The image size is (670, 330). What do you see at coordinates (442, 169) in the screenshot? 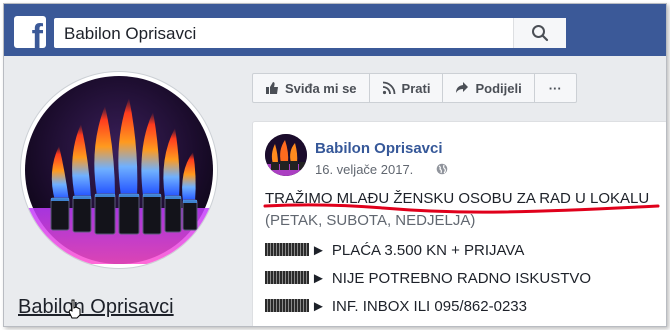
I see `globe-icon` at bounding box center [442, 169].